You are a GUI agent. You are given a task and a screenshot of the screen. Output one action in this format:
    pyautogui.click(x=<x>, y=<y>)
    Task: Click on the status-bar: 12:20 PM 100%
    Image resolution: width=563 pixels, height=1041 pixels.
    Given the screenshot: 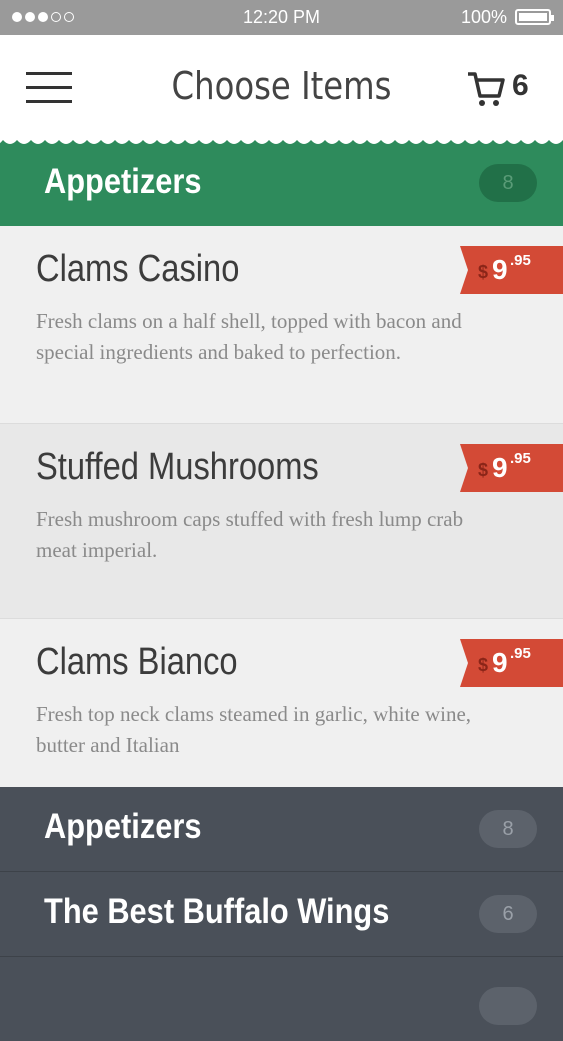 What is the action you would take?
    pyautogui.click(x=281, y=17)
    